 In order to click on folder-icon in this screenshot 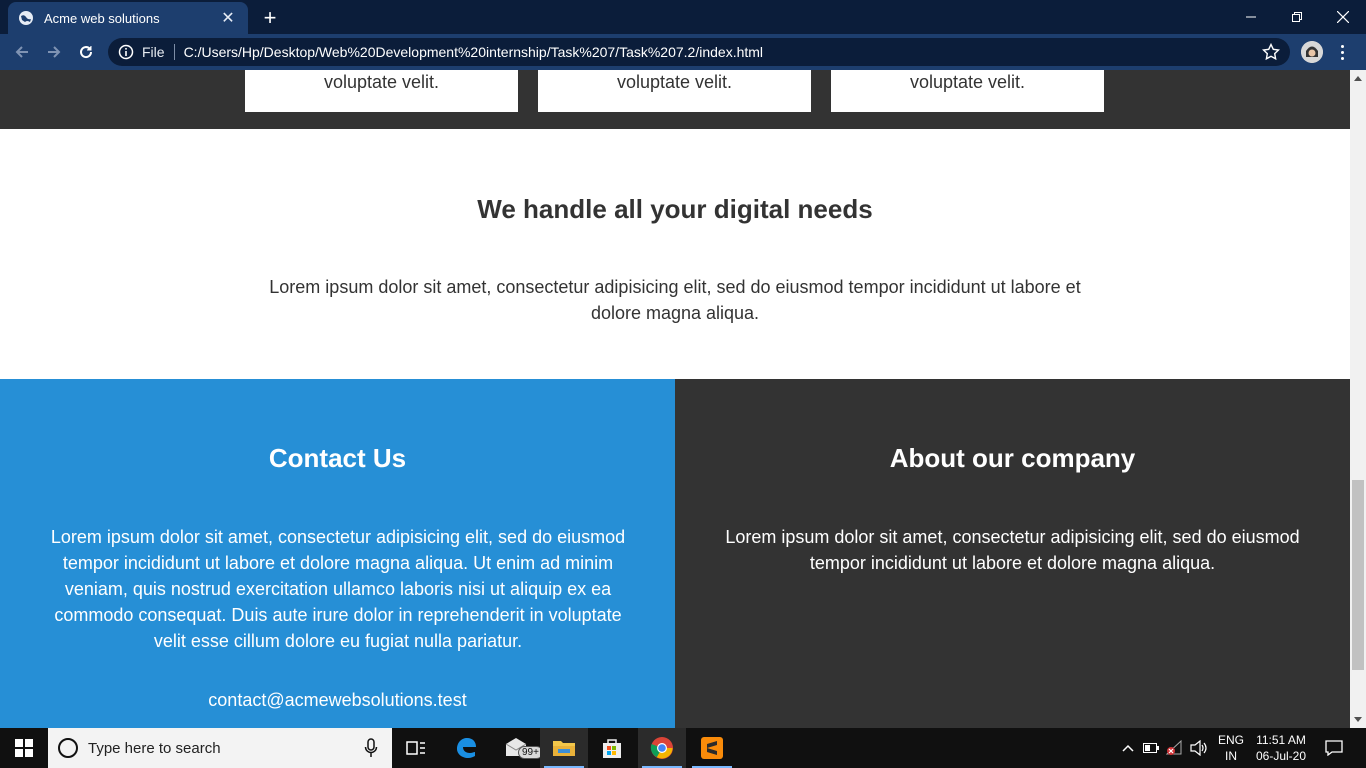, I will do `click(564, 748)`.